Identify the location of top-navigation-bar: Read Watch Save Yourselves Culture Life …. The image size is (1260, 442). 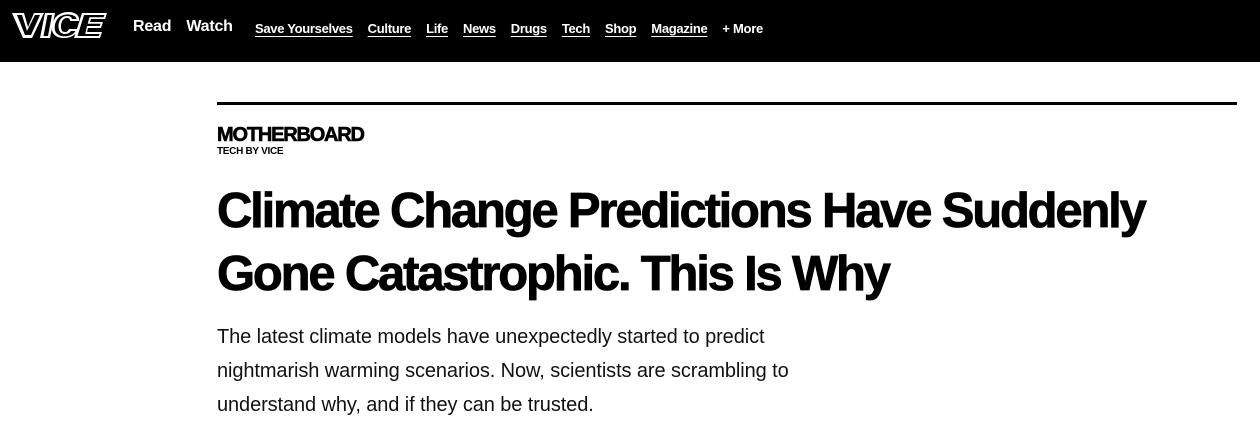
(630, 31).